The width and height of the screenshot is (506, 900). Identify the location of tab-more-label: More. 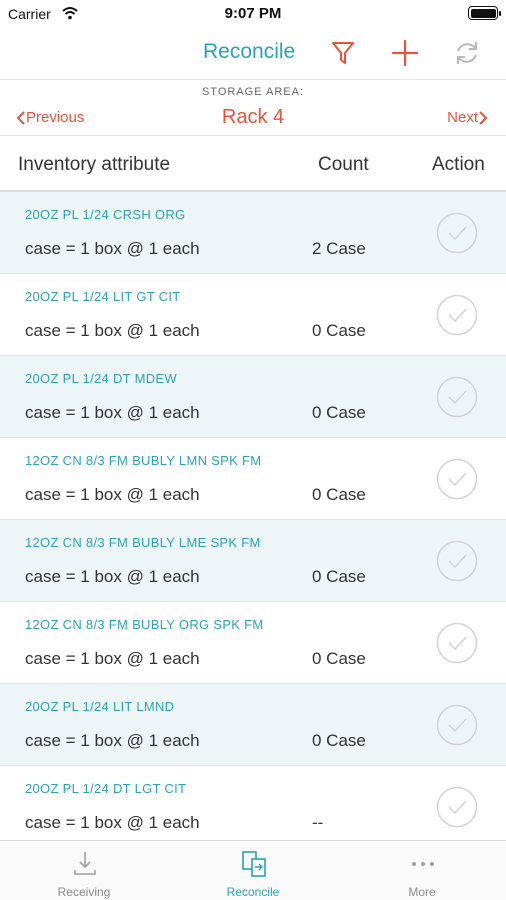
(422, 892).